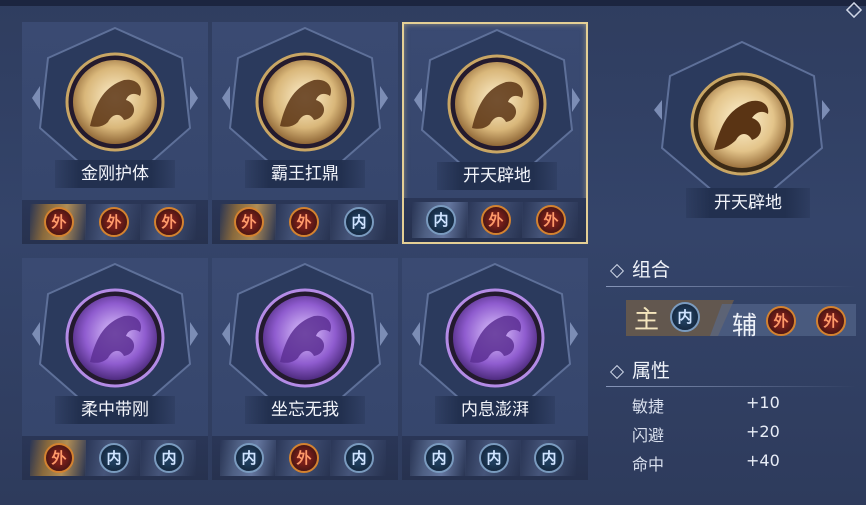 This screenshot has width=866, height=505. I want to click on close-diamond-icon, so click(854, 10).